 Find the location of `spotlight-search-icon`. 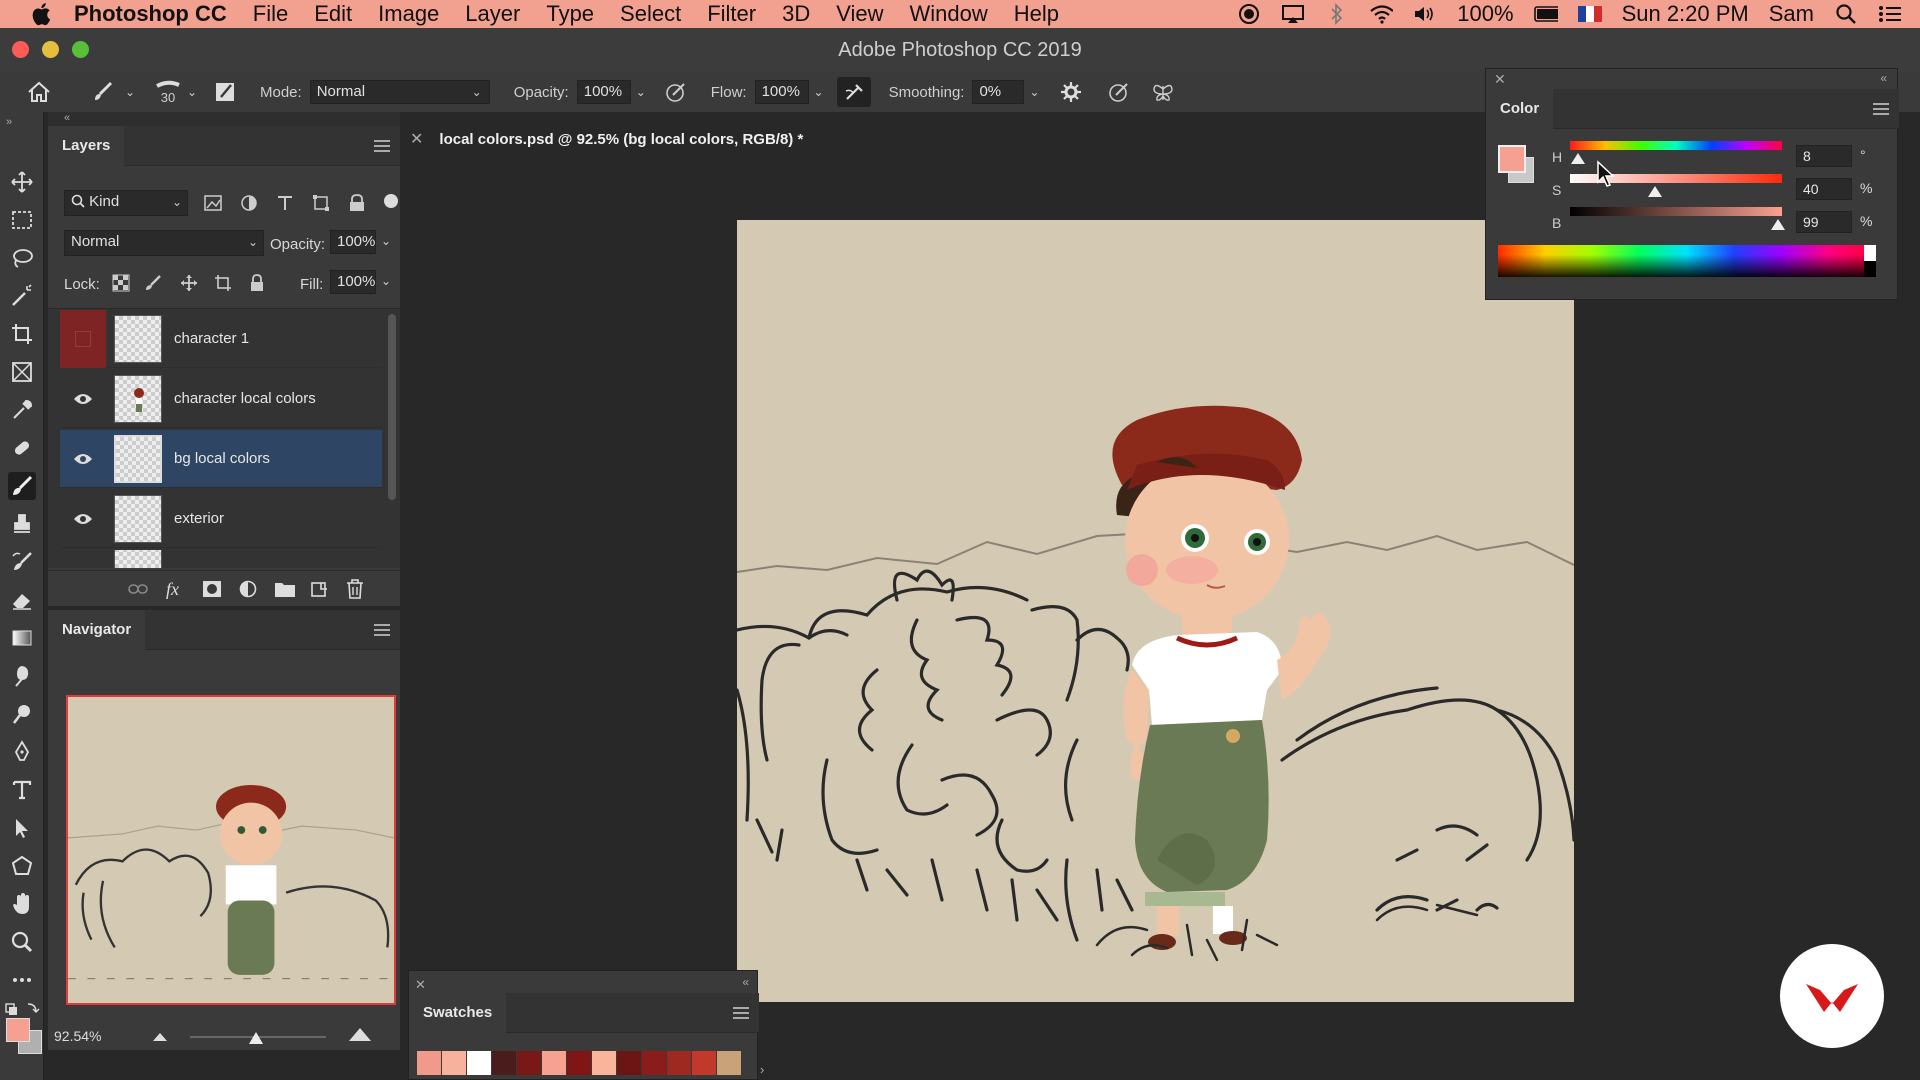

spotlight-search-icon is located at coordinates (1846, 14).